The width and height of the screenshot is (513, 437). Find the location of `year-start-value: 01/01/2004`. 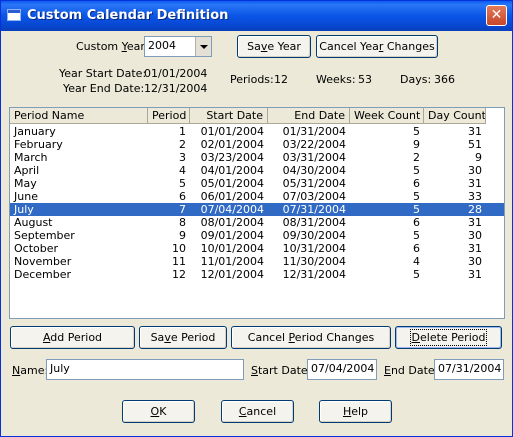

year-start-value: 01/01/2004 is located at coordinates (176, 73).